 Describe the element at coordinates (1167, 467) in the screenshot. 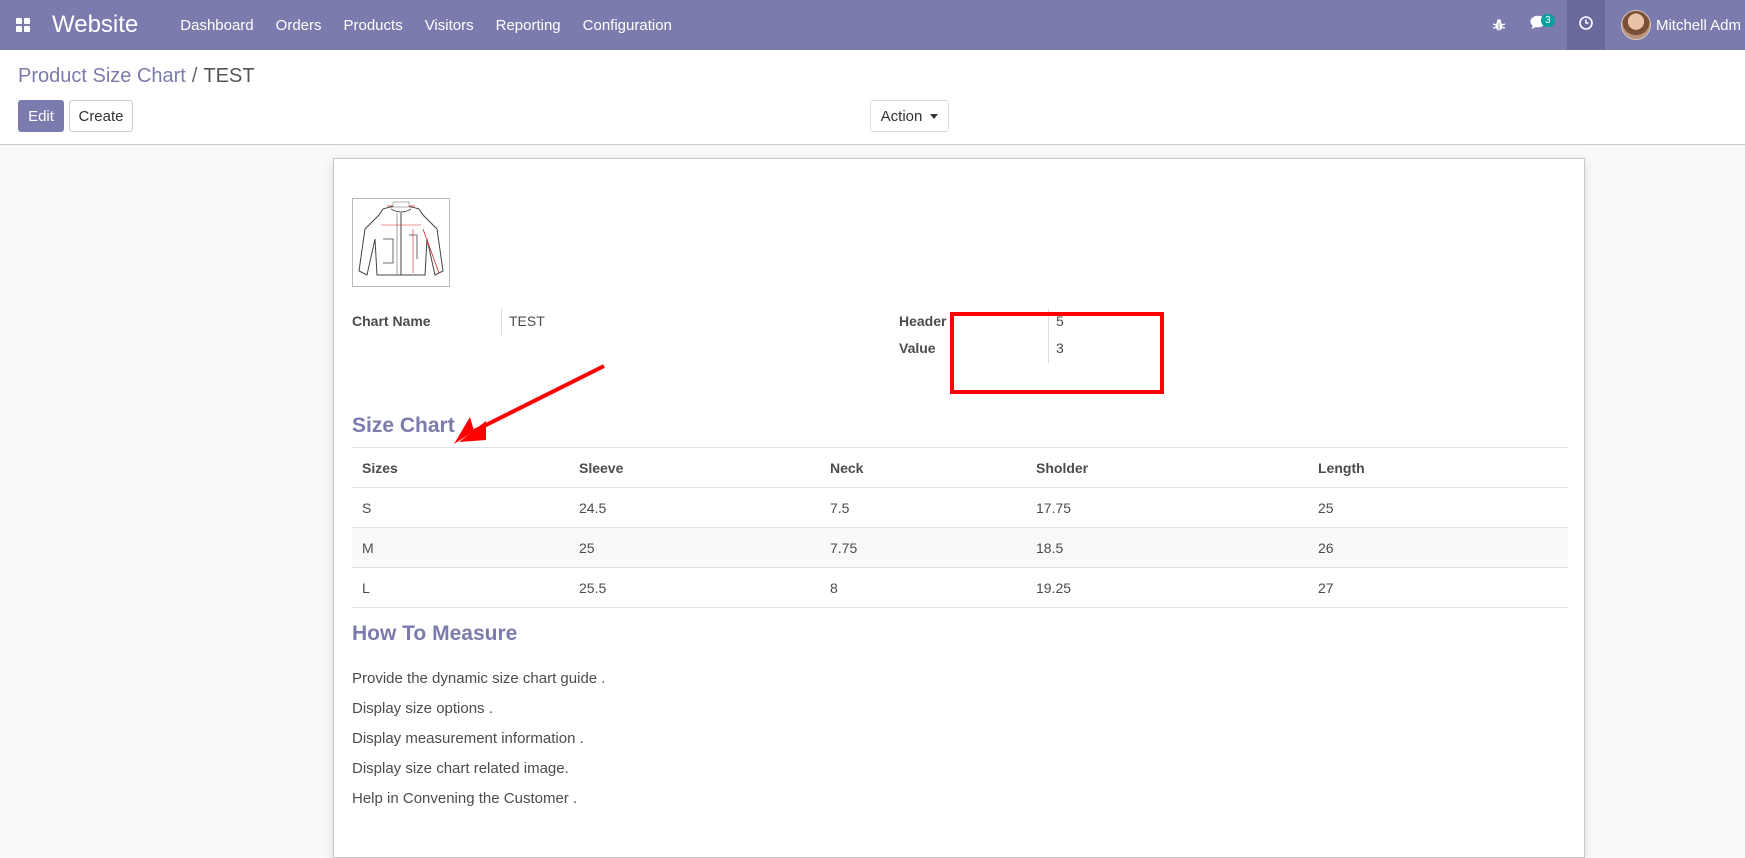

I see `column-header: Sholder` at that location.